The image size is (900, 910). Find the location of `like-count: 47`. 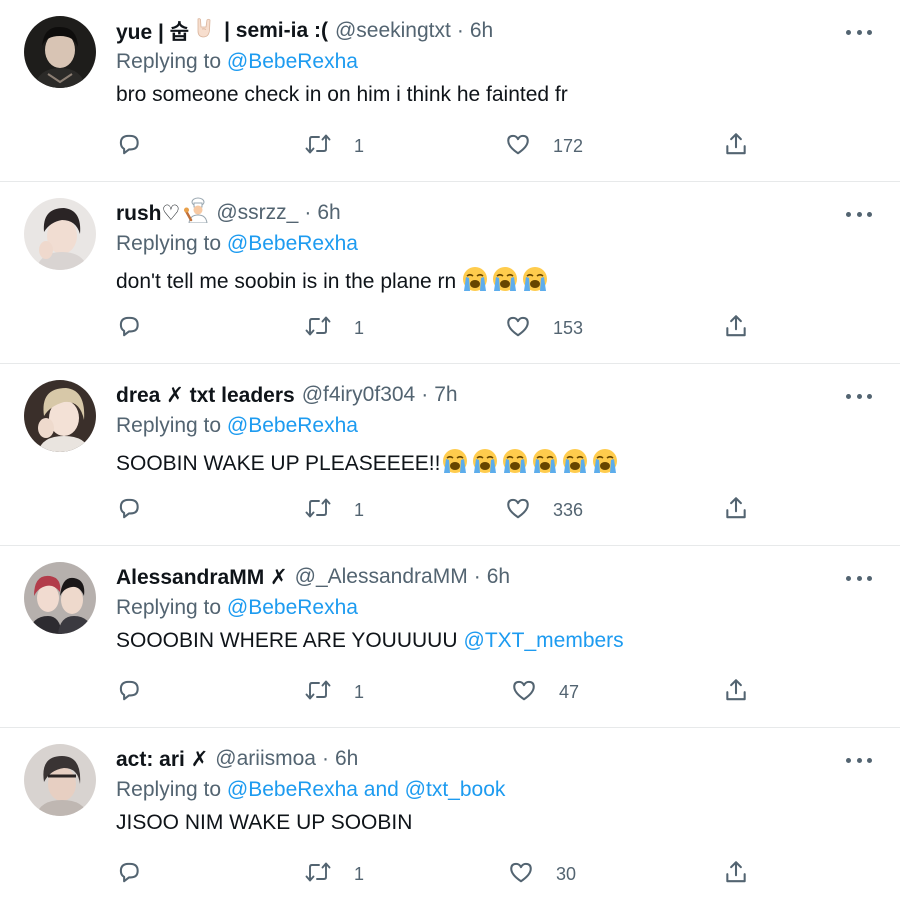

like-count: 47 is located at coordinates (569, 691).